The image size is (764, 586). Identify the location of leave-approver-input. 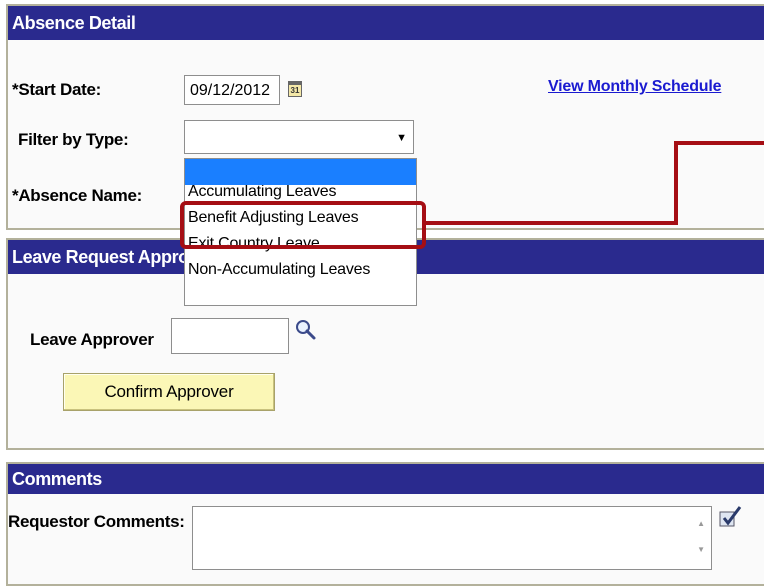
(230, 336).